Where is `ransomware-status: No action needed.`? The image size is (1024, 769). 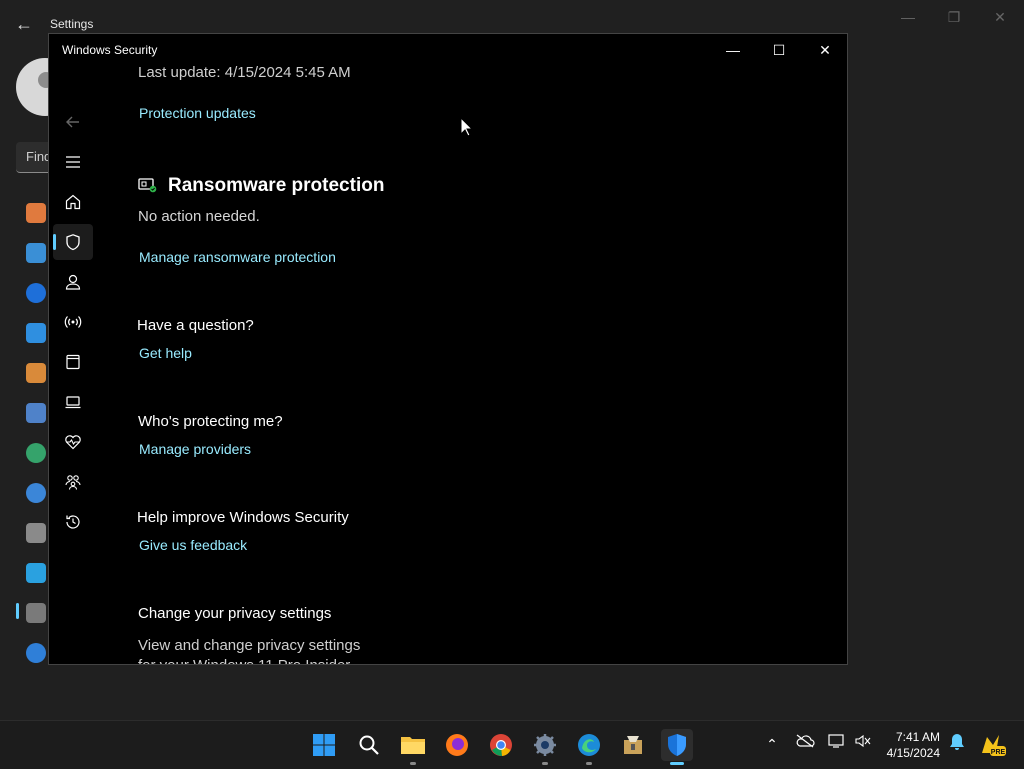 ransomware-status: No action needed. is located at coordinates (199, 216).